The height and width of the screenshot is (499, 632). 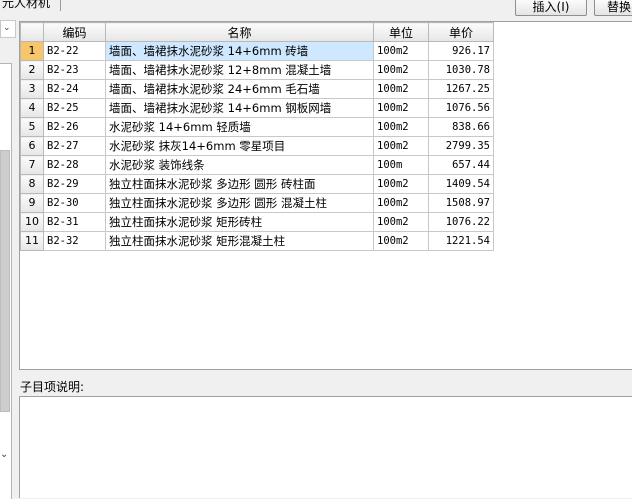 I want to click on left-dropdown: ⌄, so click(x=8, y=29).